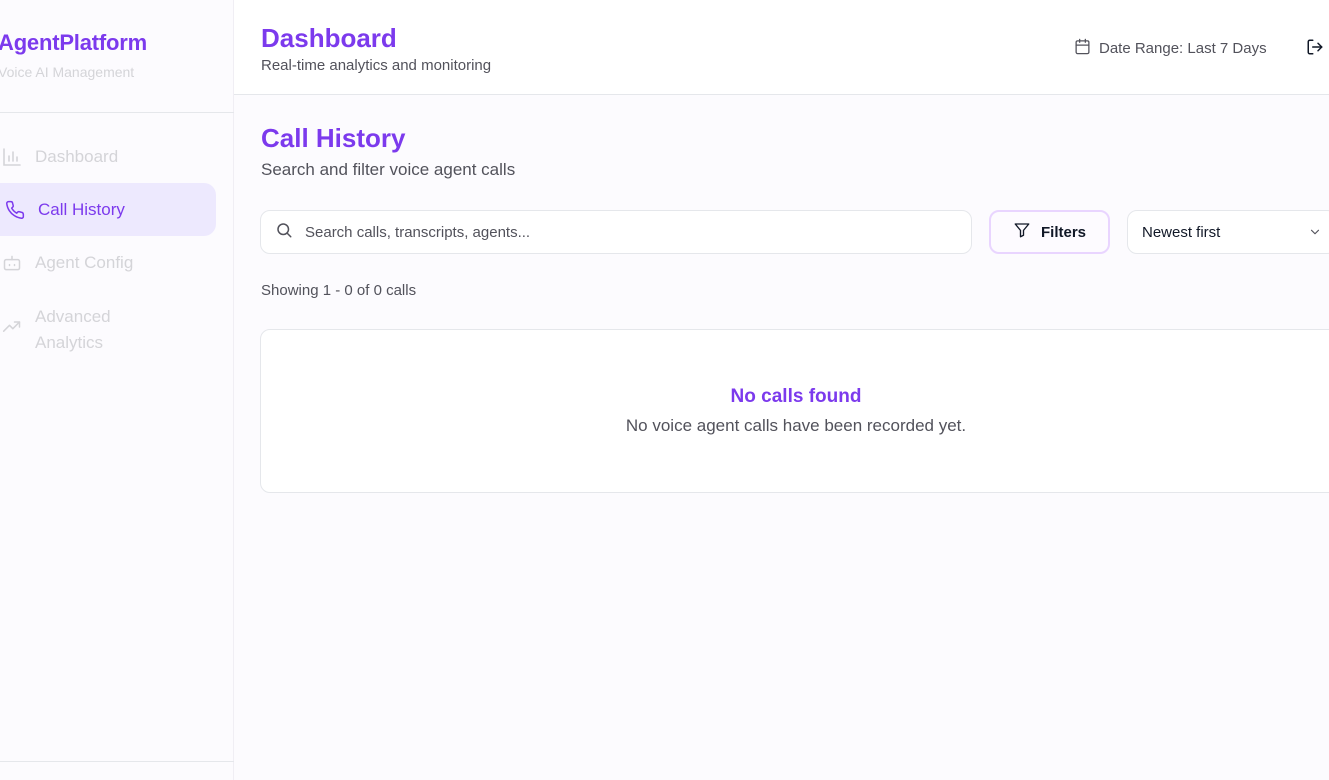  I want to click on empty-state-title: No calls found, so click(796, 396).